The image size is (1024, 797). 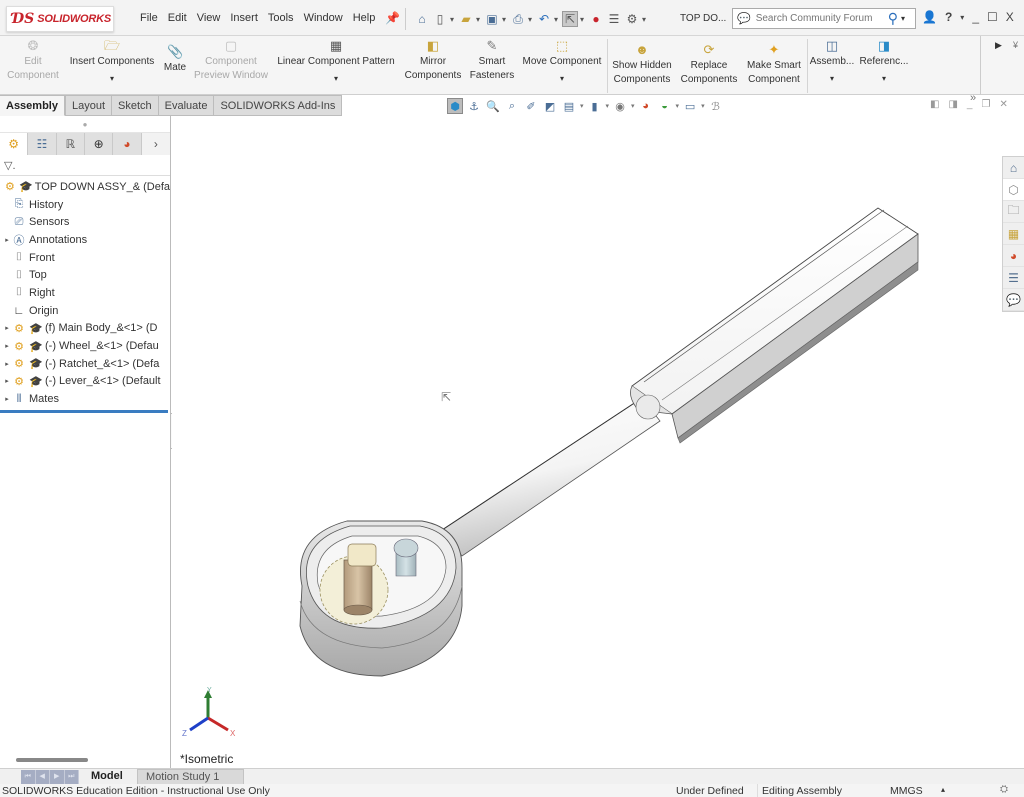 I want to click on previous-view-icon: ⚓, so click(x=474, y=106).